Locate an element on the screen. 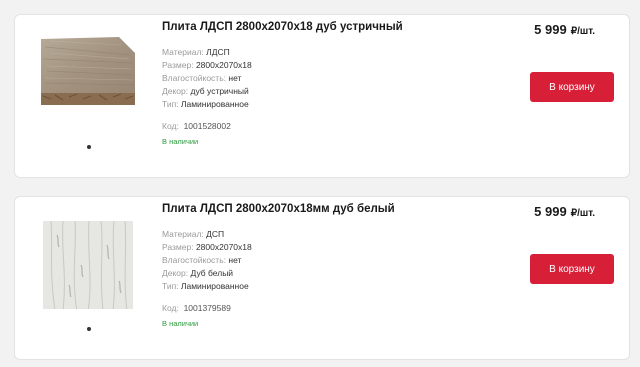 This screenshot has height=367, width=640. spec-decor: Декор: Дуб белый is located at coordinates (198, 273).